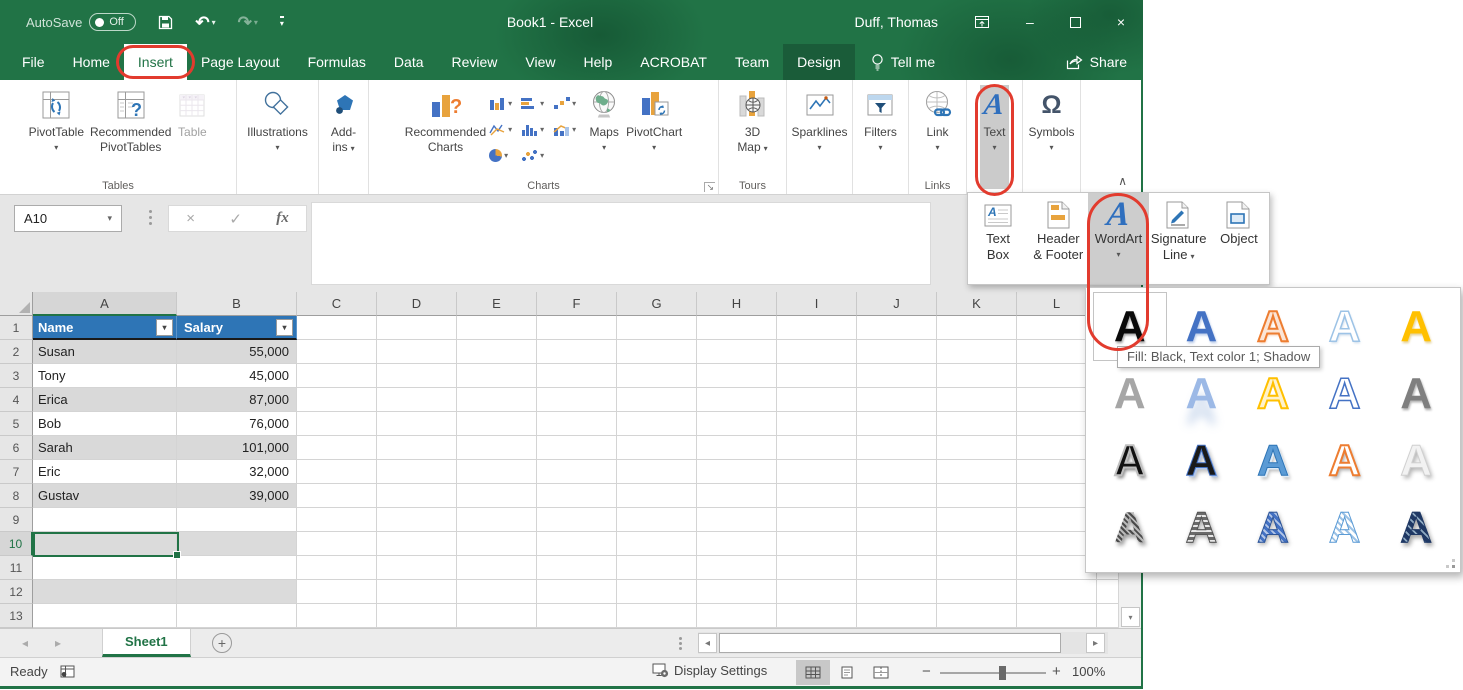  Describe the element at coordinates (409, 62) in the screenshot. I see `tab-data: Data` at that location.